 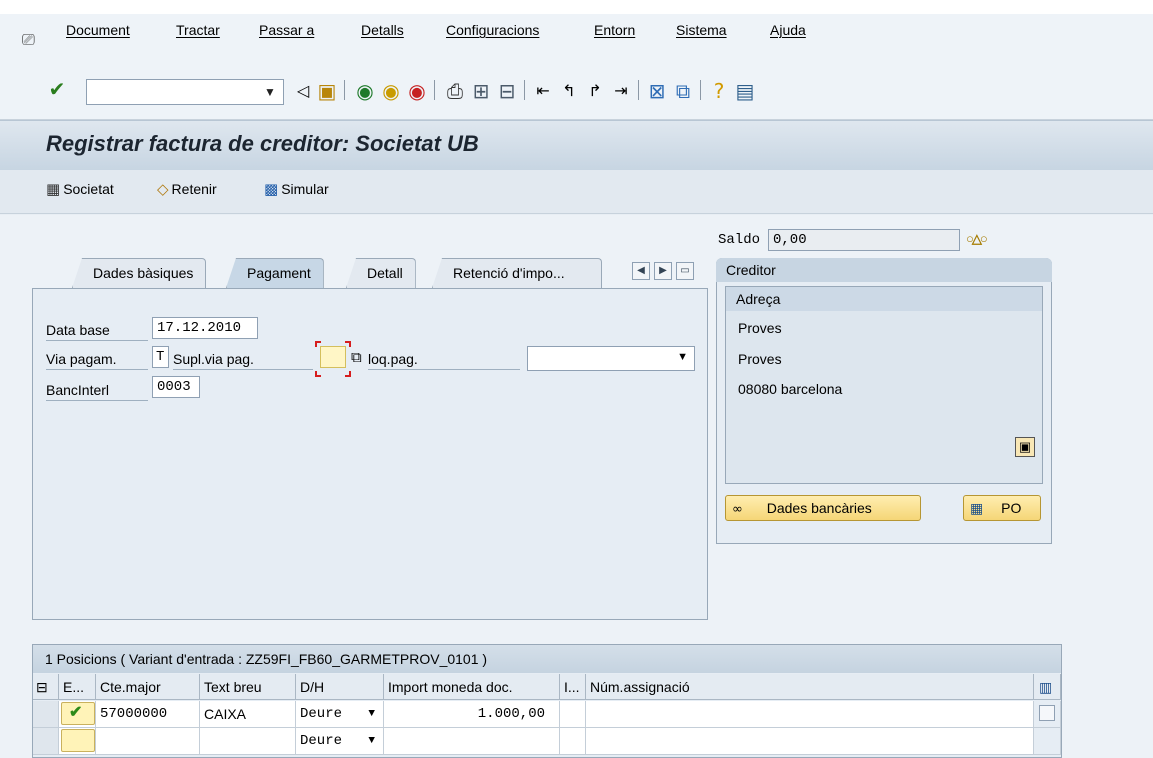 I want to click on bloq-pag-label: loq.pag., so click(x=444, y=360).